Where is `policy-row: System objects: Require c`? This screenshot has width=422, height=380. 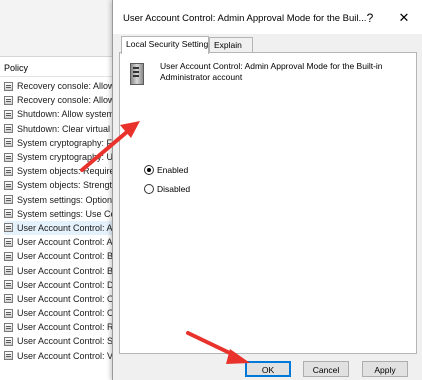
policy-row: System objects: Require c is located at coordinates (58, 171).